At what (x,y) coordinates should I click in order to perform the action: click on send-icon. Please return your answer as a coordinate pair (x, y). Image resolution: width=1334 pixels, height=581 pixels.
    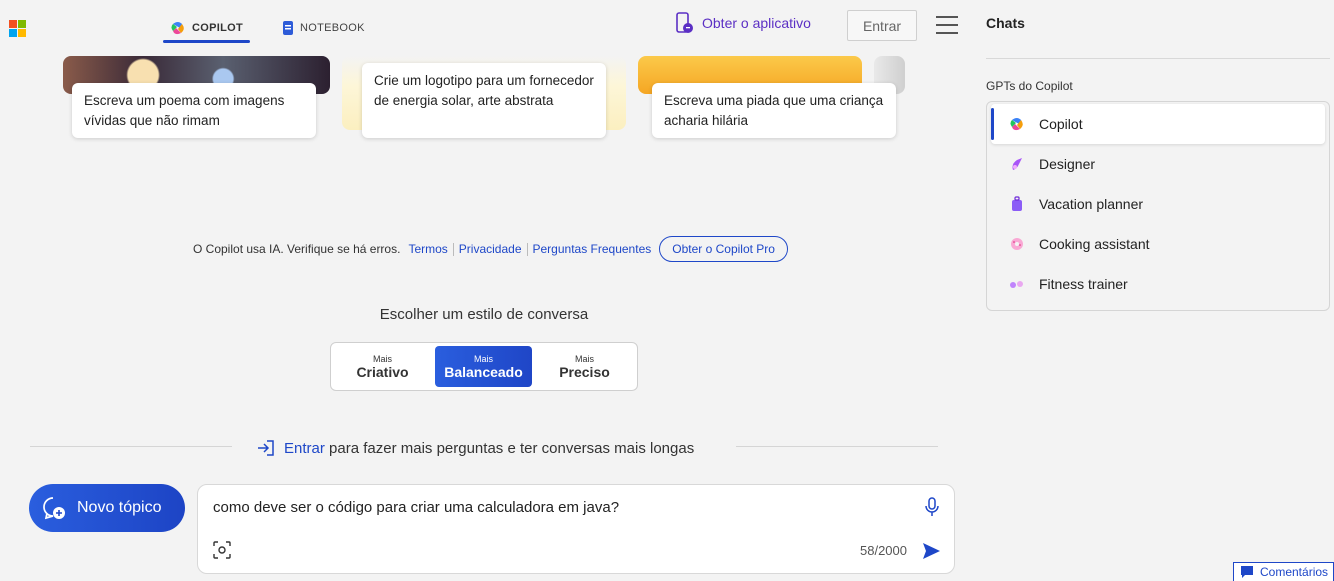
    Looking at the image, I should click on (931, 551).